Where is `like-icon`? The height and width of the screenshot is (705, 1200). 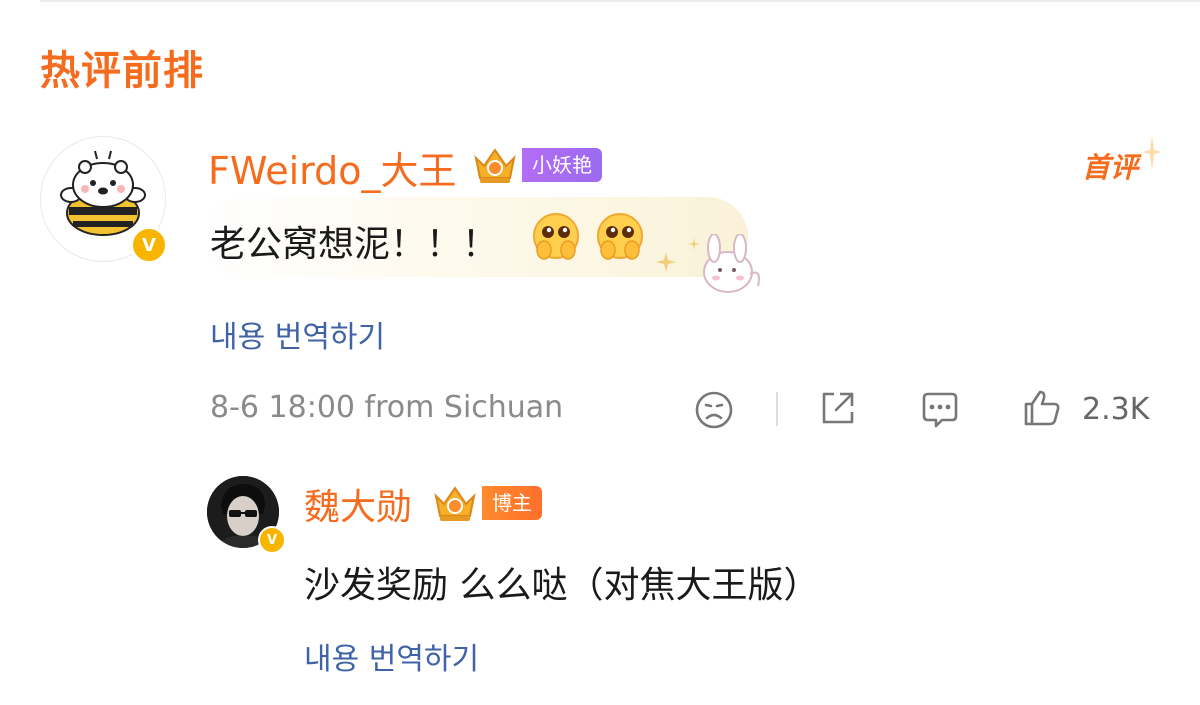
like-icon is located at coordinates (1042, 408).